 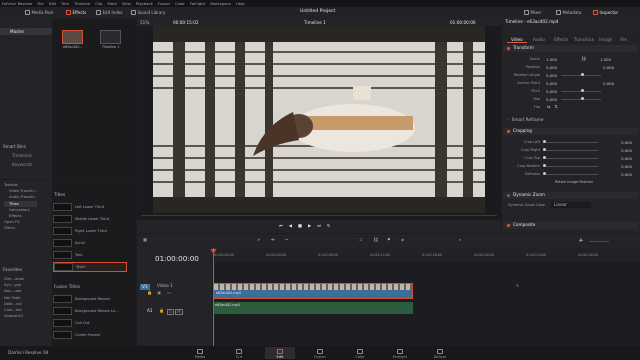 What do you see at coordinates (290, 225) in the screenshot?
I see `play-reverse-icon: ◀` at bounding box center [290, 225].